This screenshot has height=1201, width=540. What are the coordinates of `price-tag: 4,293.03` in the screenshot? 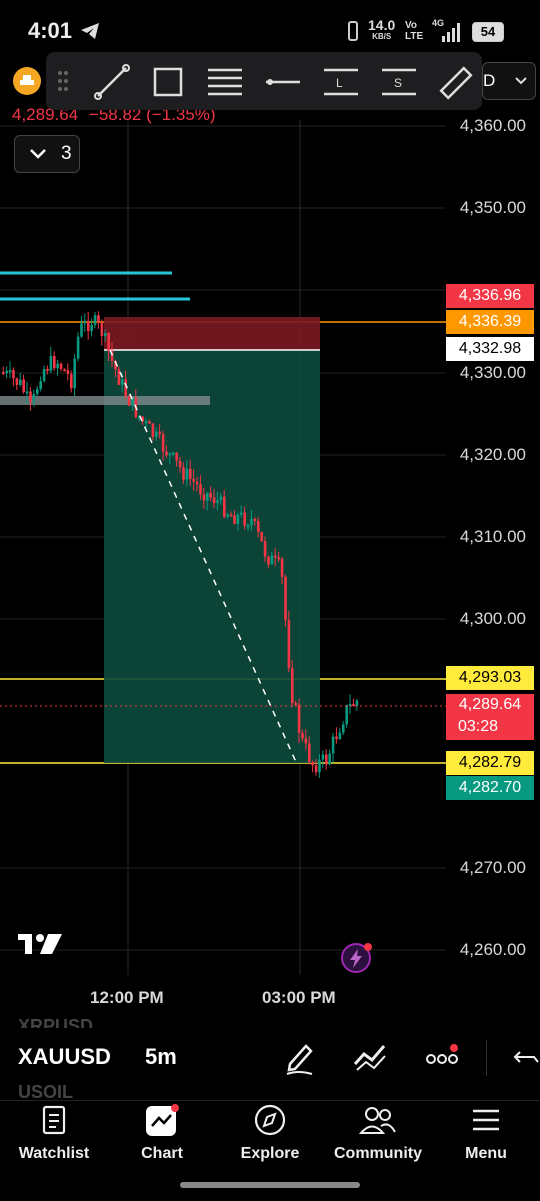 It's located at (490, 678).